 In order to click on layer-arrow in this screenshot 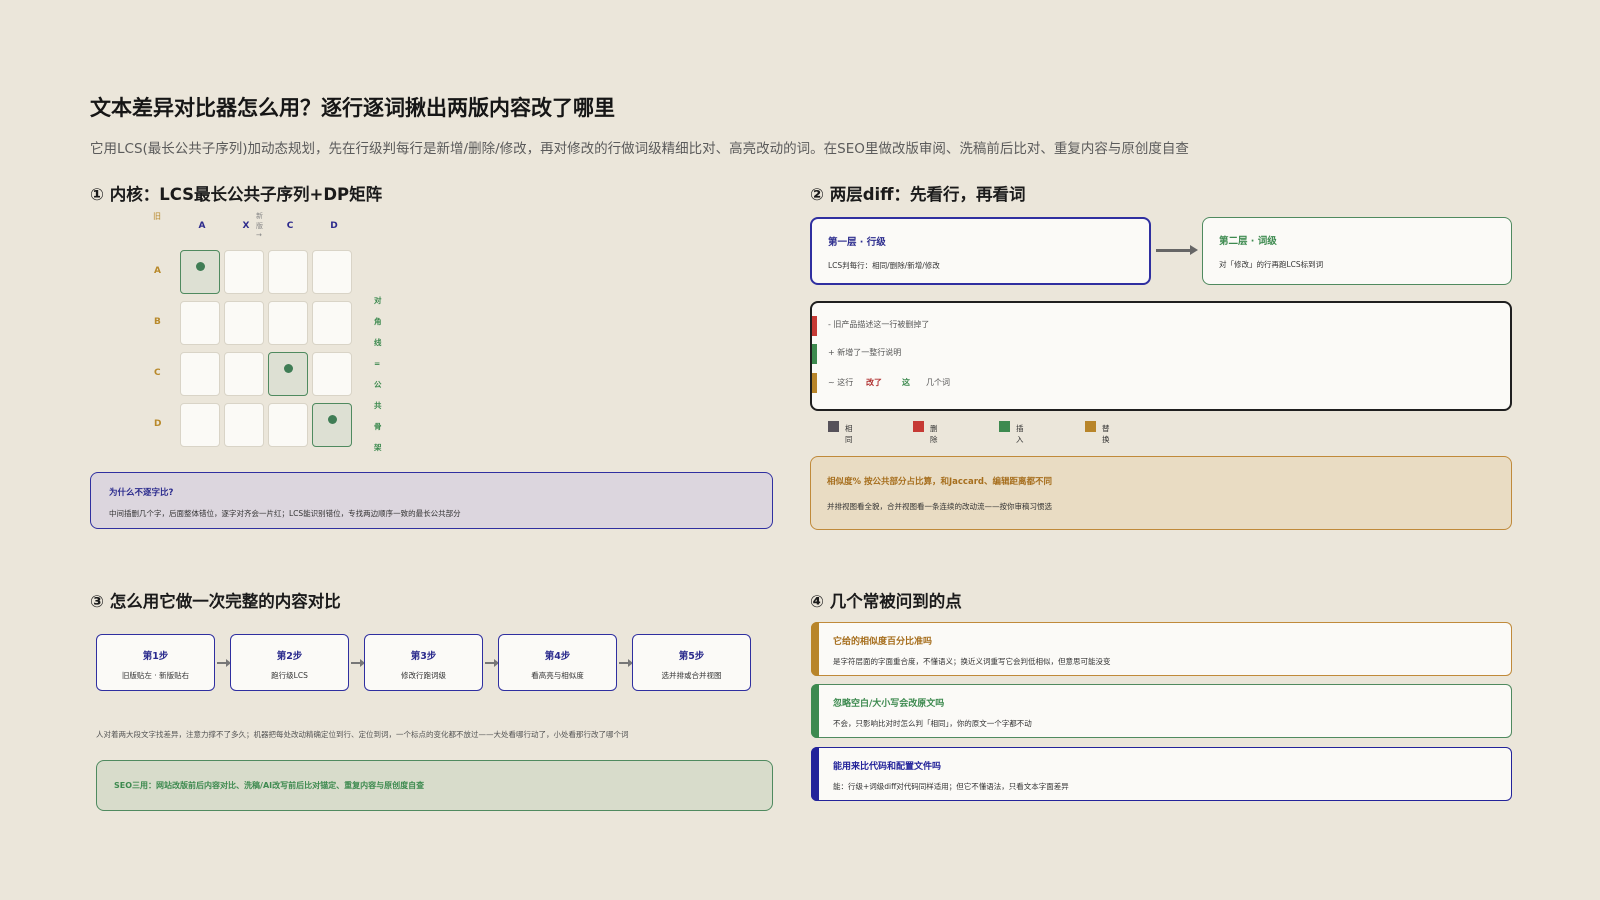, I will do `click(1174, 250)`.